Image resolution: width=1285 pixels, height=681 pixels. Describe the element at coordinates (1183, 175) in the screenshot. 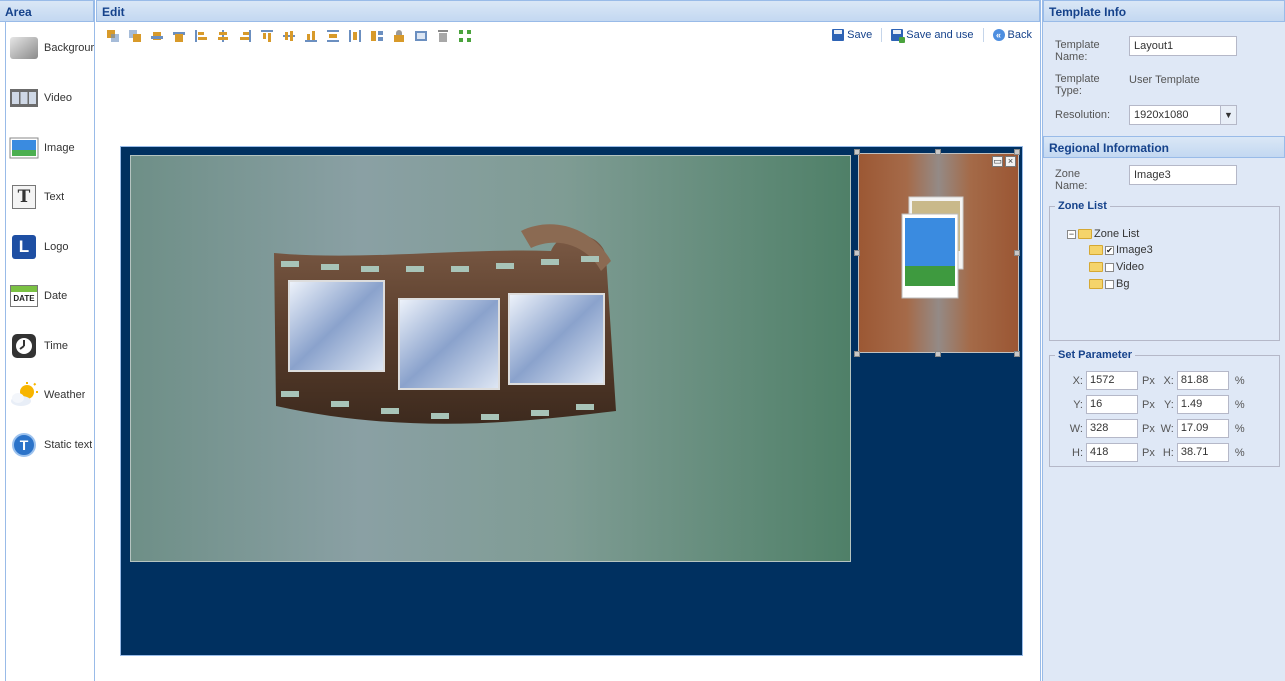

I see `zone-name-input: Image3` at that location.